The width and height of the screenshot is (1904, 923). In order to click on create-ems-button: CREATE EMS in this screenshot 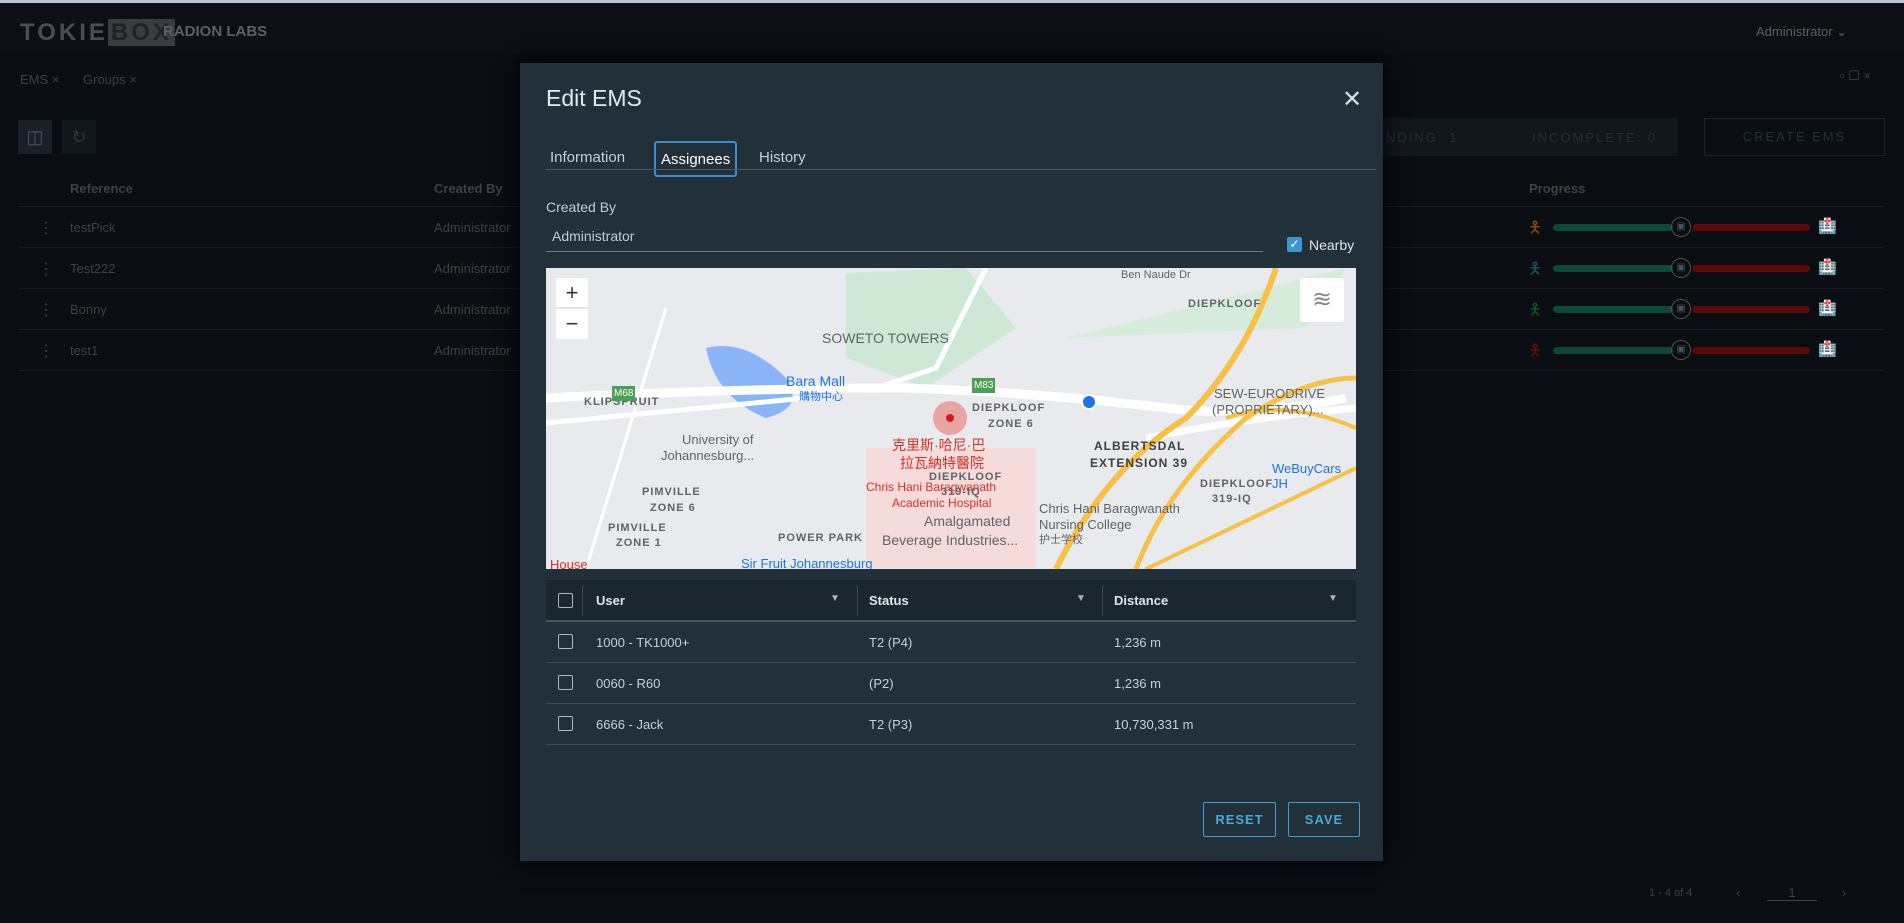, I will do `click(1794, 137)`.